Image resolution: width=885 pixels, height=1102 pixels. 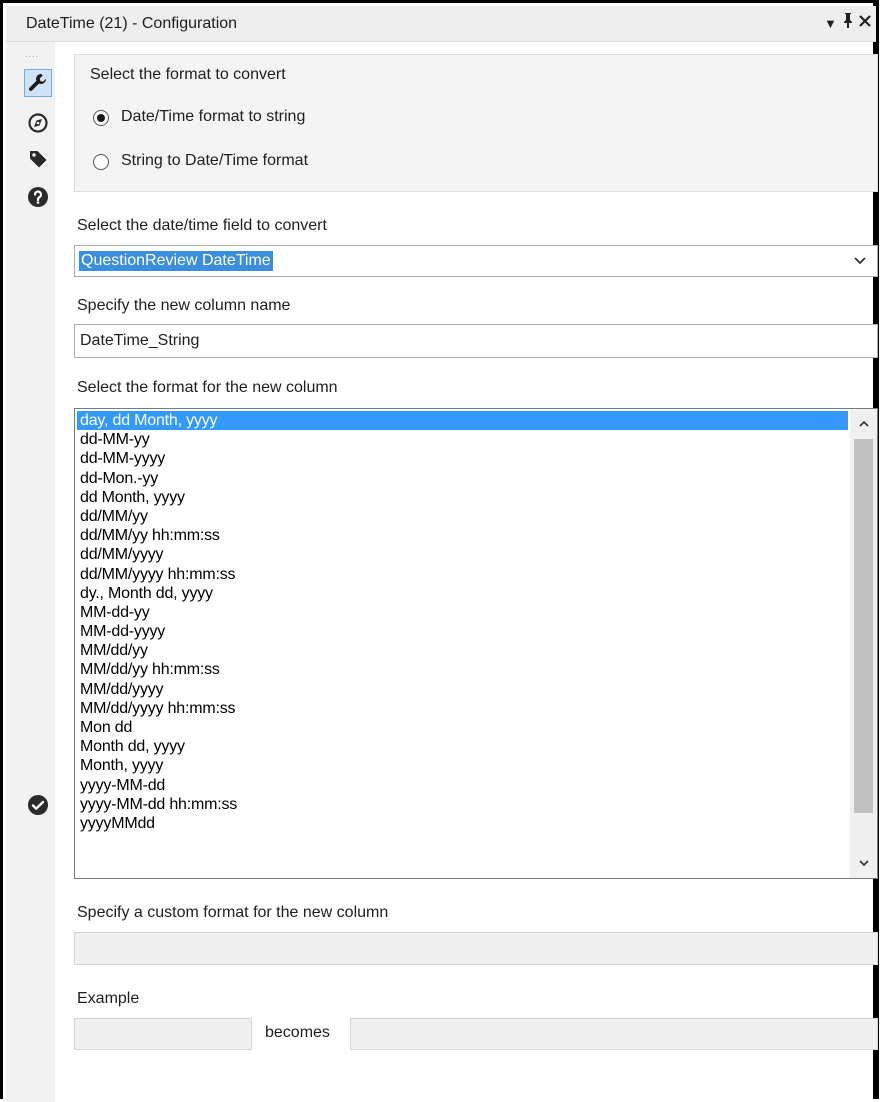 I want to click on annotation-tab, so click(x=38, y=159).